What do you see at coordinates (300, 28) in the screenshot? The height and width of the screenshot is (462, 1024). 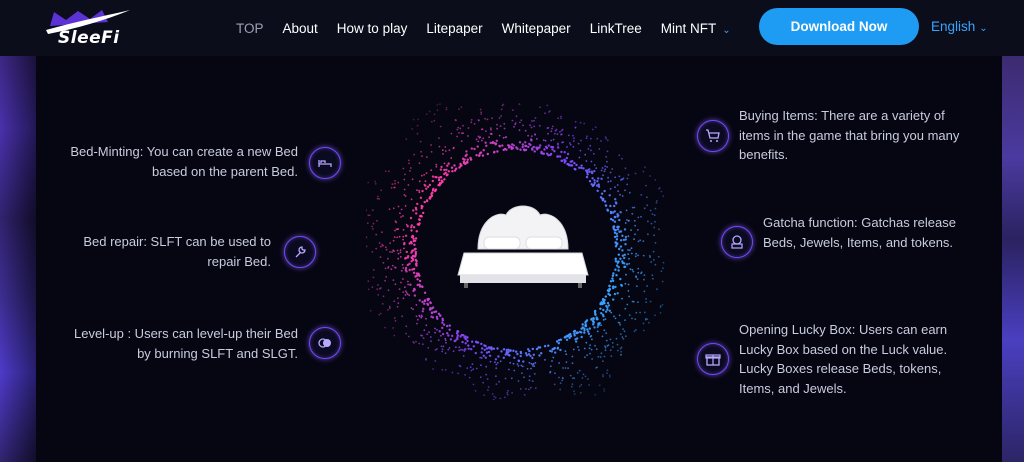 I see `nav-about: About` at bounding box center [300, 28].